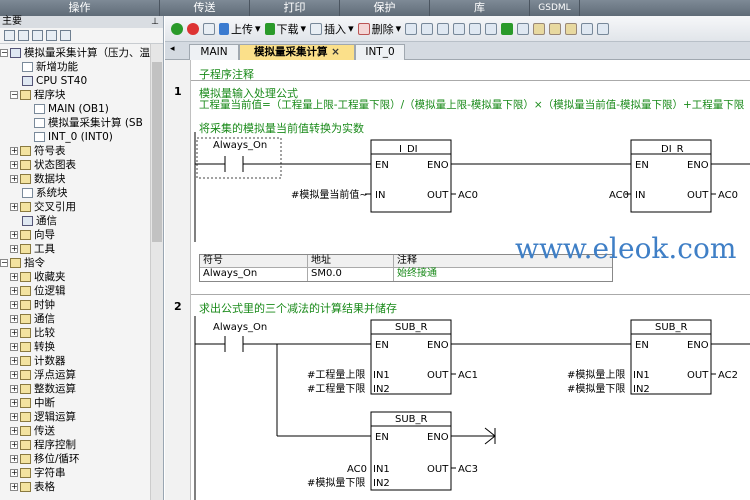 This screenshot has height=500, width=750. Describe the element at coordinates (38, 95) in the screenshot. I see `tree-item-program-block: − 程序块` at that location.